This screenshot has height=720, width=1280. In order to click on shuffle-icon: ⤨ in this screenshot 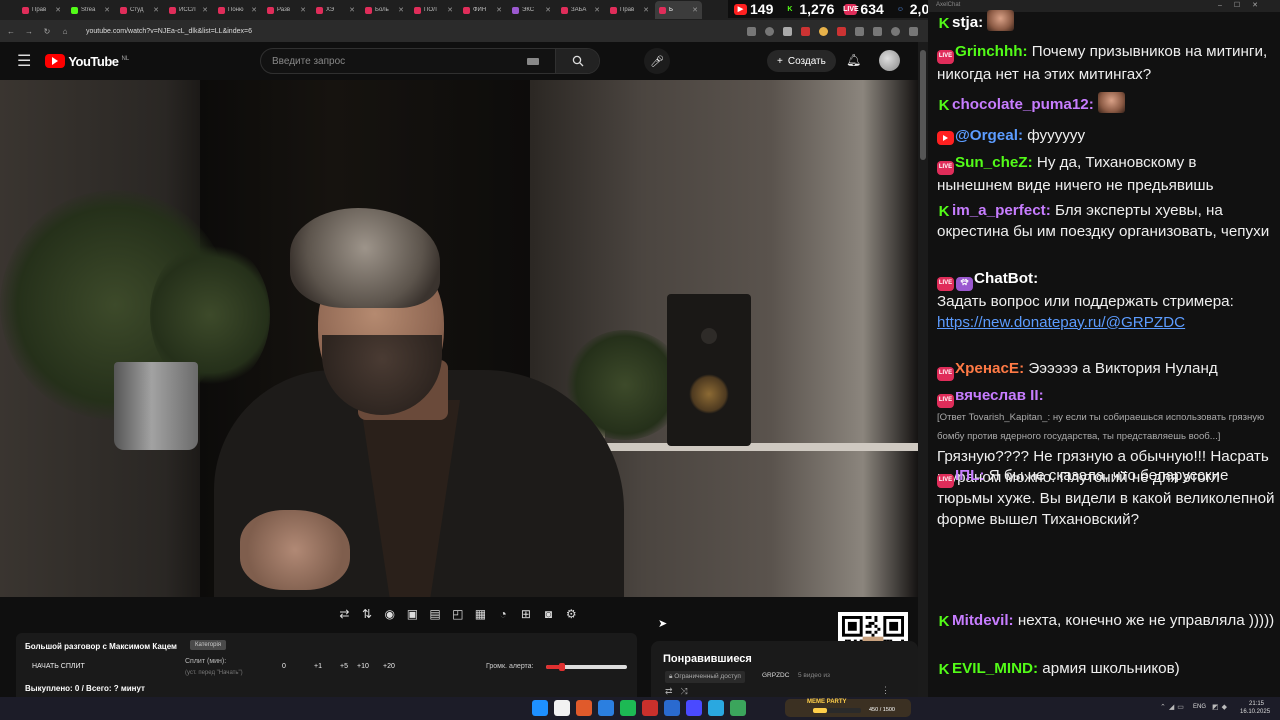, I will do `click(688, 691)`.